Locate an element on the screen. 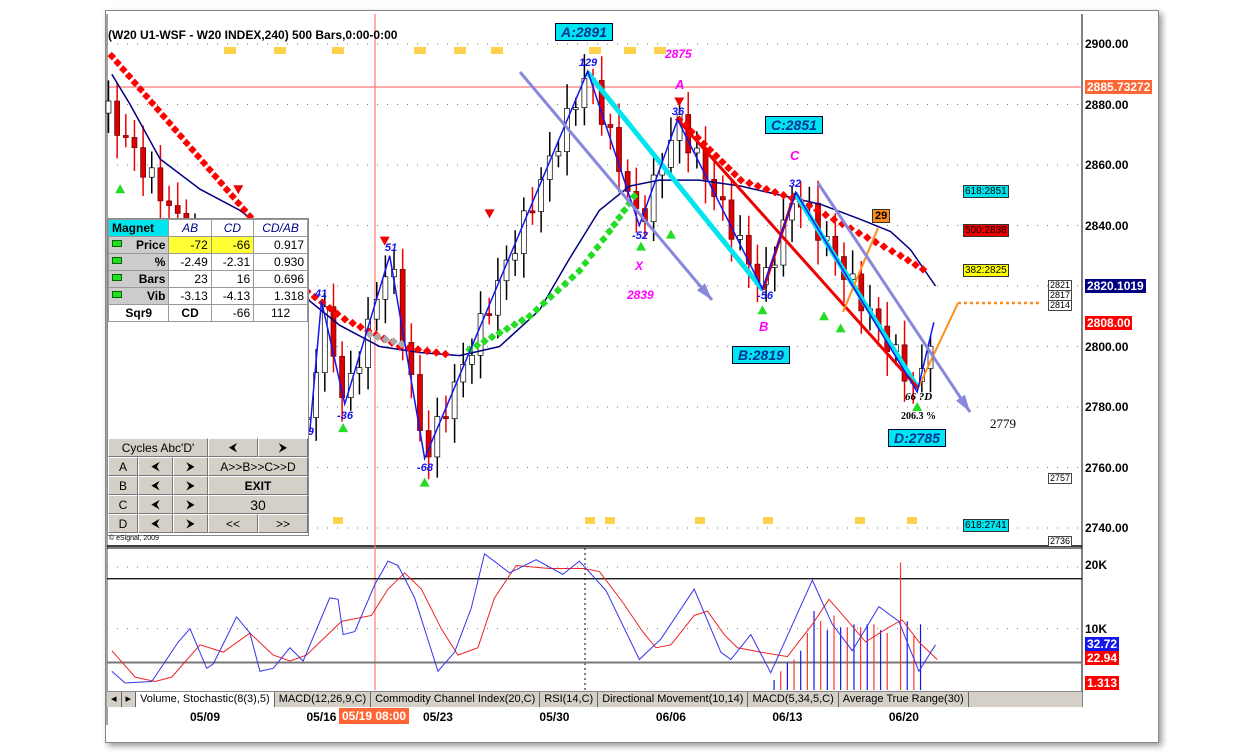 The image size is (1260, 753). stoch-k-value: 32.72 is located at coordinates (1102, 644).